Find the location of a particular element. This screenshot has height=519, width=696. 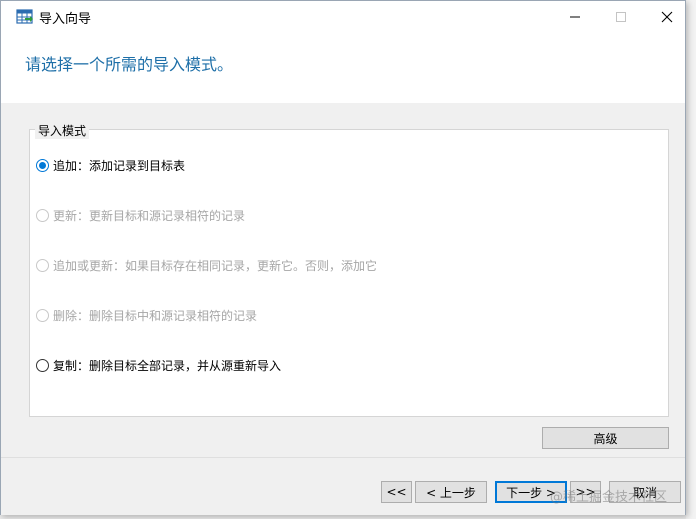

radio-button is located at coordinates (42, 365).